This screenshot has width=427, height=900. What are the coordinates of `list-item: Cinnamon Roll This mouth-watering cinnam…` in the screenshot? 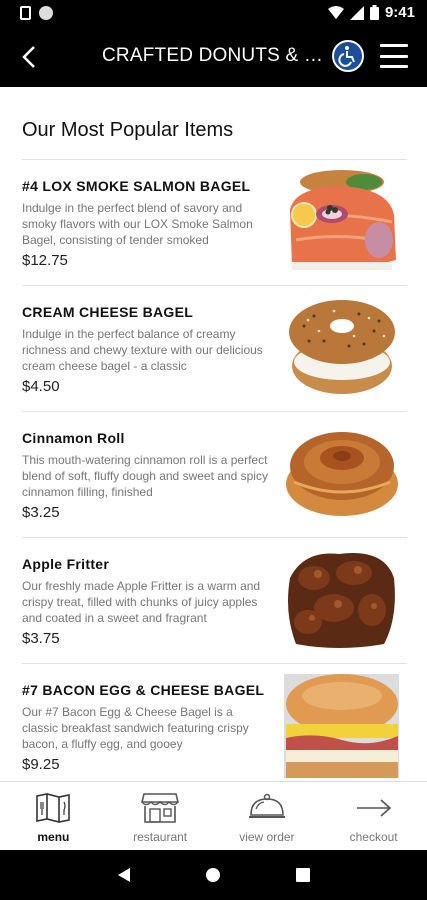 It's located at (214, 475).